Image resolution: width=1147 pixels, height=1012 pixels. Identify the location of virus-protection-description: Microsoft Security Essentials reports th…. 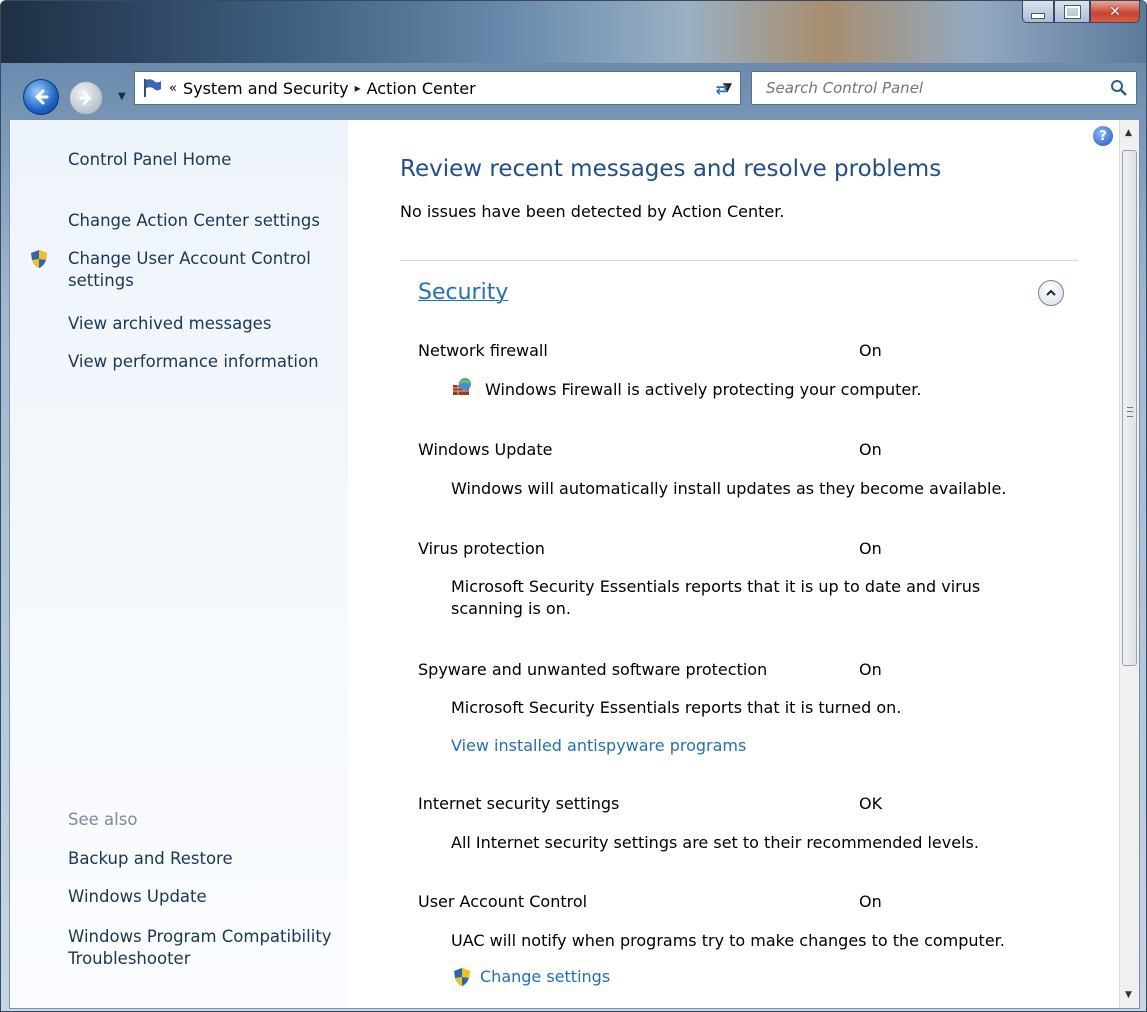
(716, 597).